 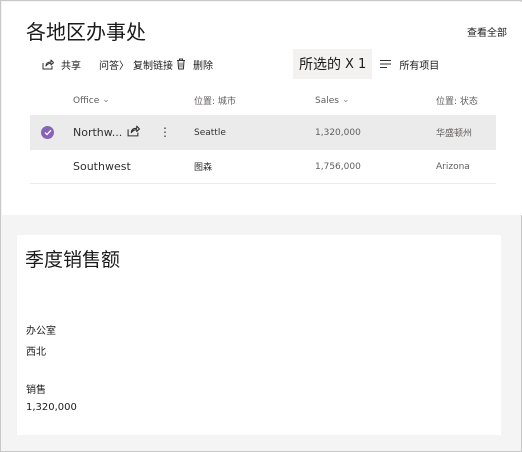 What do you see at coordinates (51, 407) in the screenshot?
I see `sales-field-value: 1,320,000` at bounding box center [51, 407].